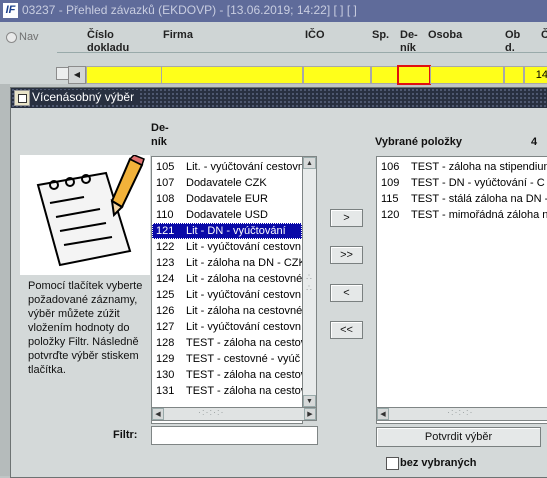  What do you see at coordinates (165, 311) in the screenshot?
I see `item-code: 126` at bounding box center [165, 311].